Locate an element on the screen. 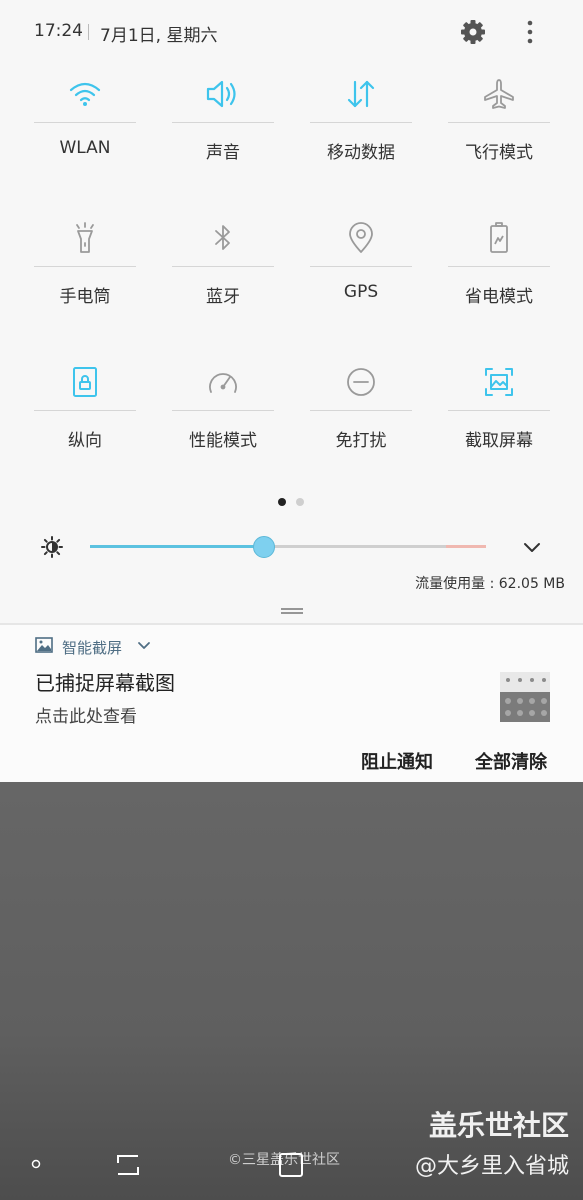 This screenshot has height=1200, width=583. tile-label: GPS is located at coordinates (361, 292).